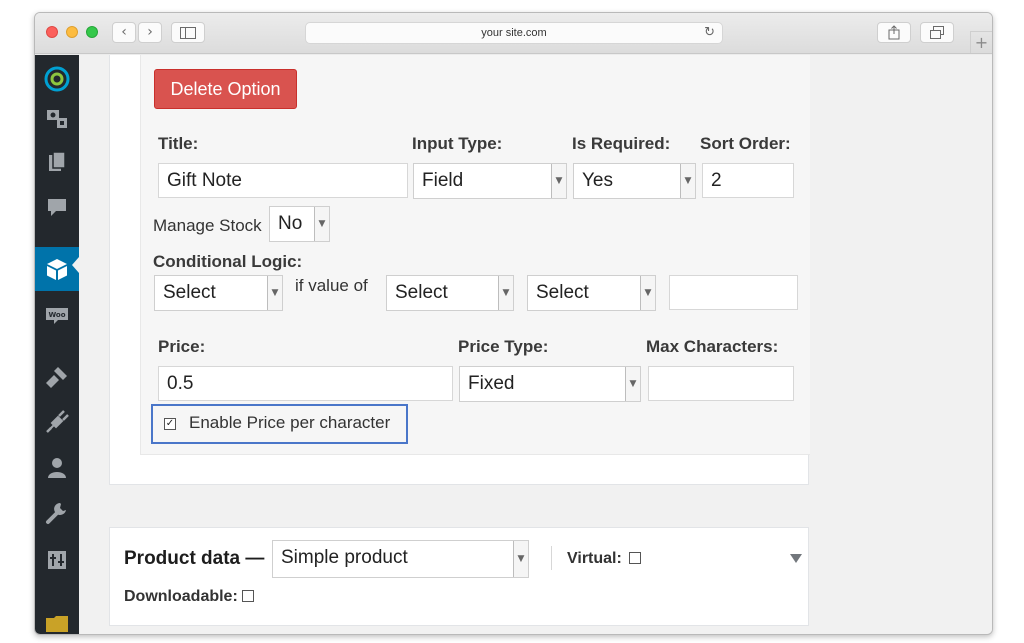 This screenshot has width=1024, height=643. I want to click on sidebar-item-folder, so click(57, 619).